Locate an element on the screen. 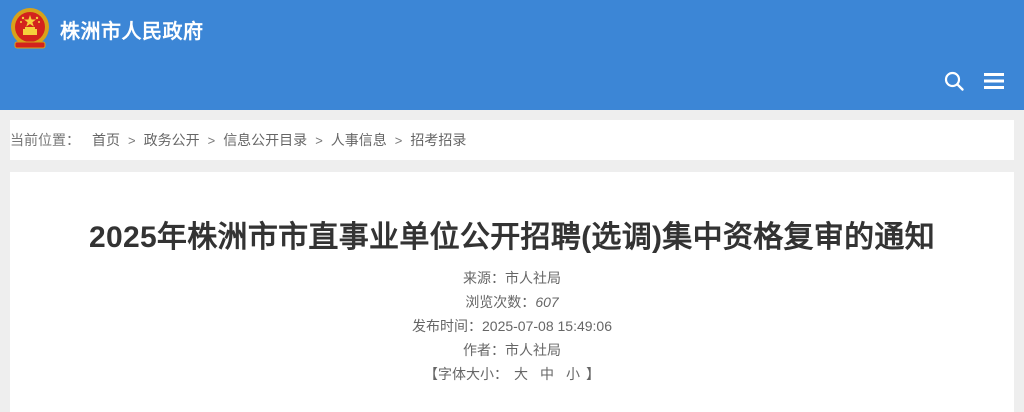  font-size-medium-button: 中 is located at coordinates (547, 374).